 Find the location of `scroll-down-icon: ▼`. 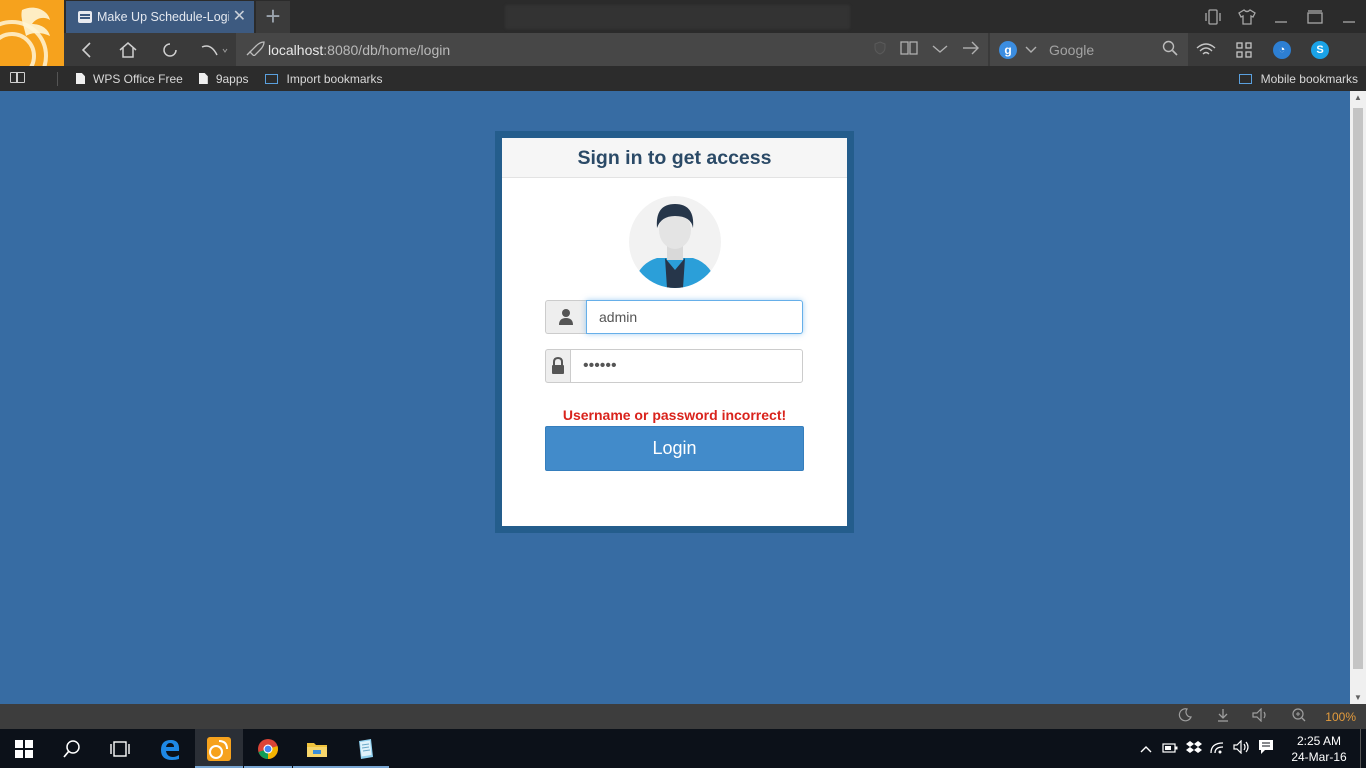

scroll-down-icon: ▼ is located at coordinates (1358, 697).